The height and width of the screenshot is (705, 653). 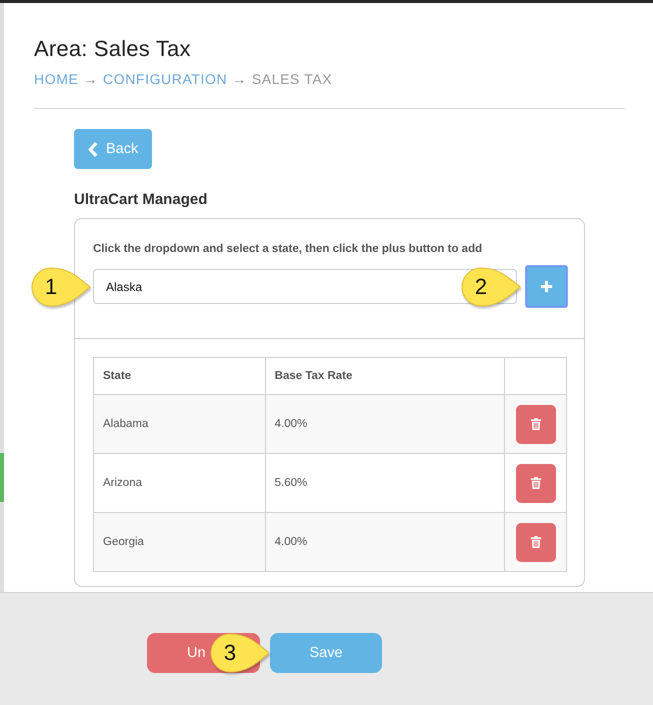 What do you see at coordinates (113, 49) in the screenshot?
I see `page-title: Area: Sales Tax` at bounding box center [113, 49].